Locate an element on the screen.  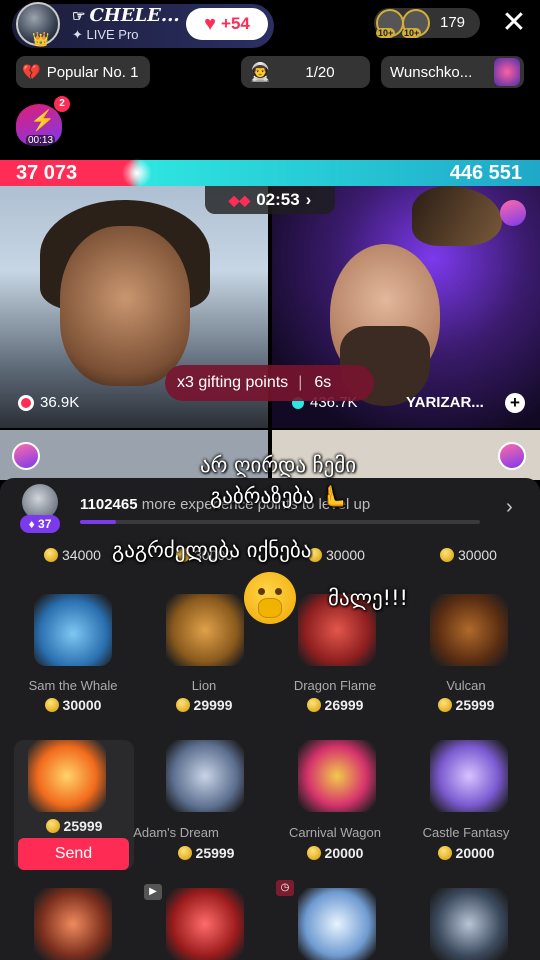
gift-name: Adam's Dream is located at coordinates (176, 832).